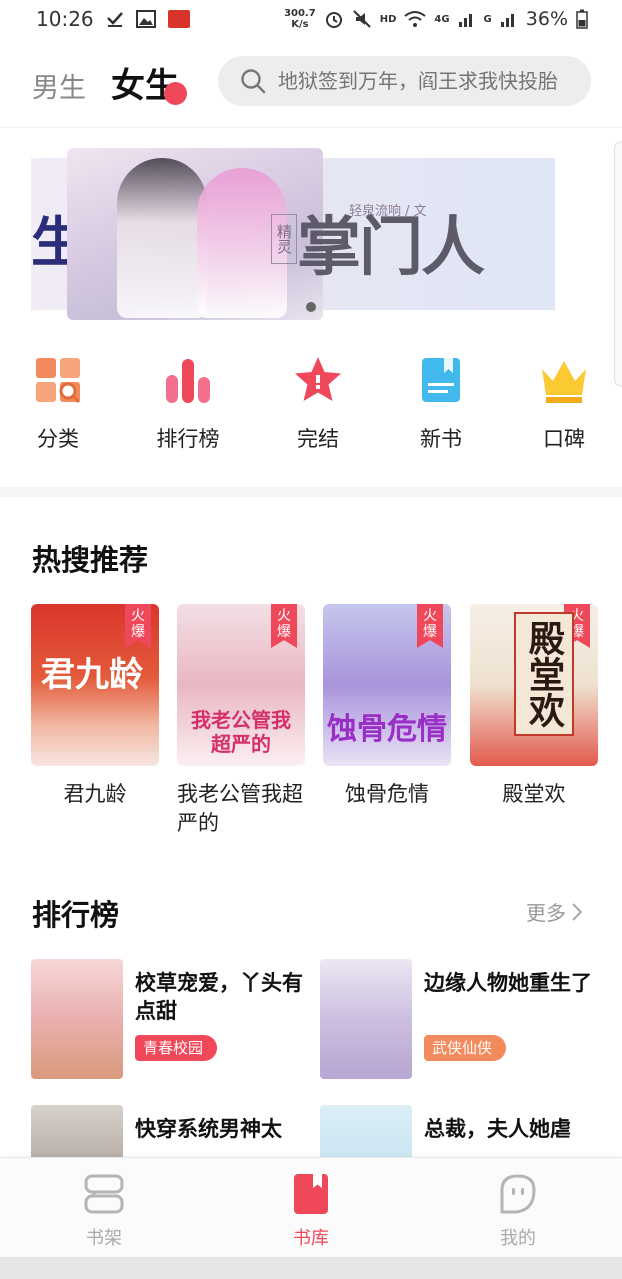 The width and height of the screenshot is (622, 1279). I want to click on tab-male: 男生, so click(59, 85).